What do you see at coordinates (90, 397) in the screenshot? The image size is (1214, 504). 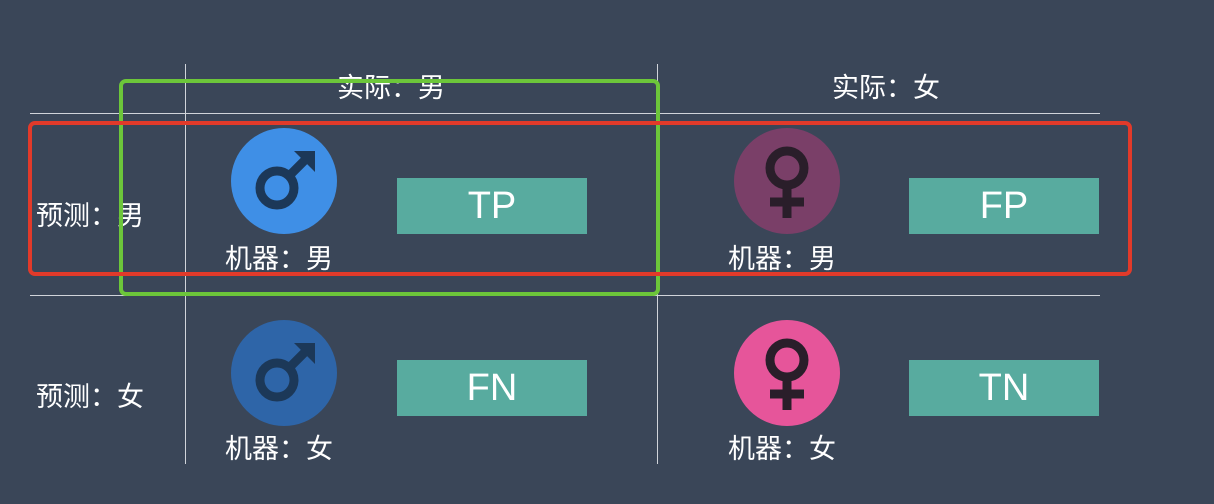 I see `row-header-predicted-female: 预测：女` at bounding box center [90, 397].